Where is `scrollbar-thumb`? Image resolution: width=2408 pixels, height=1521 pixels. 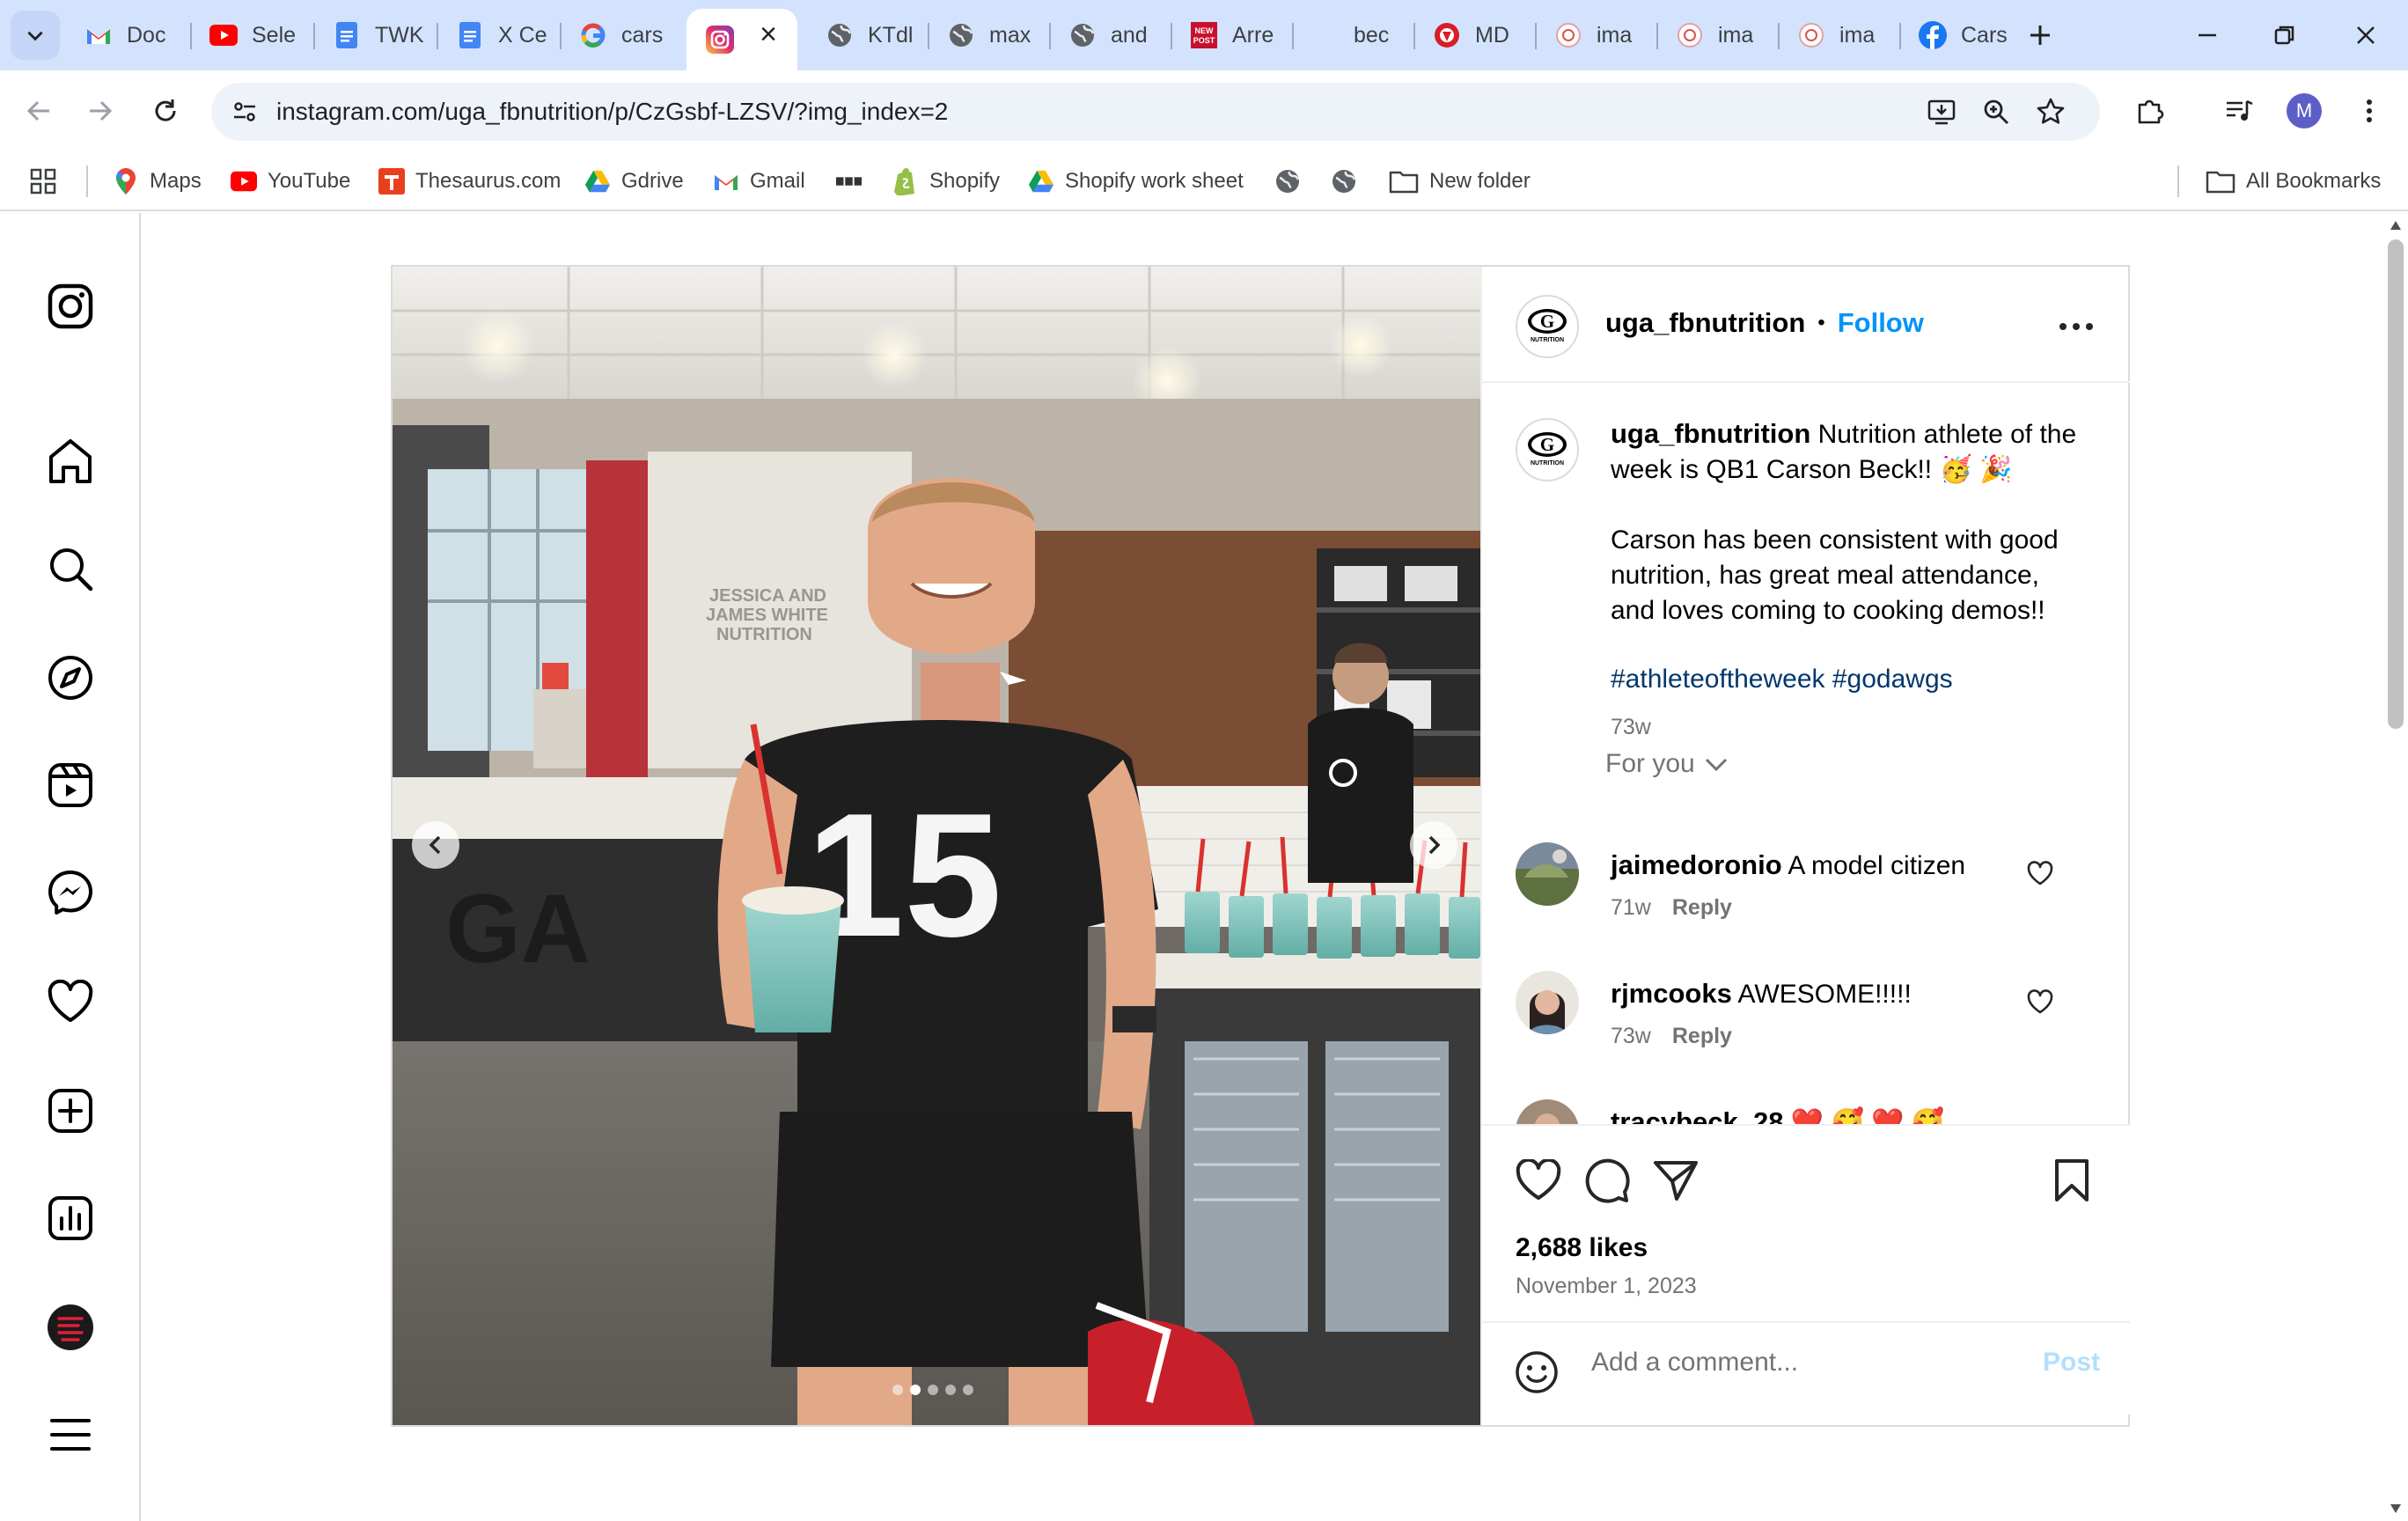 scrollbar-thumb is located at coordinates (2396, 484).